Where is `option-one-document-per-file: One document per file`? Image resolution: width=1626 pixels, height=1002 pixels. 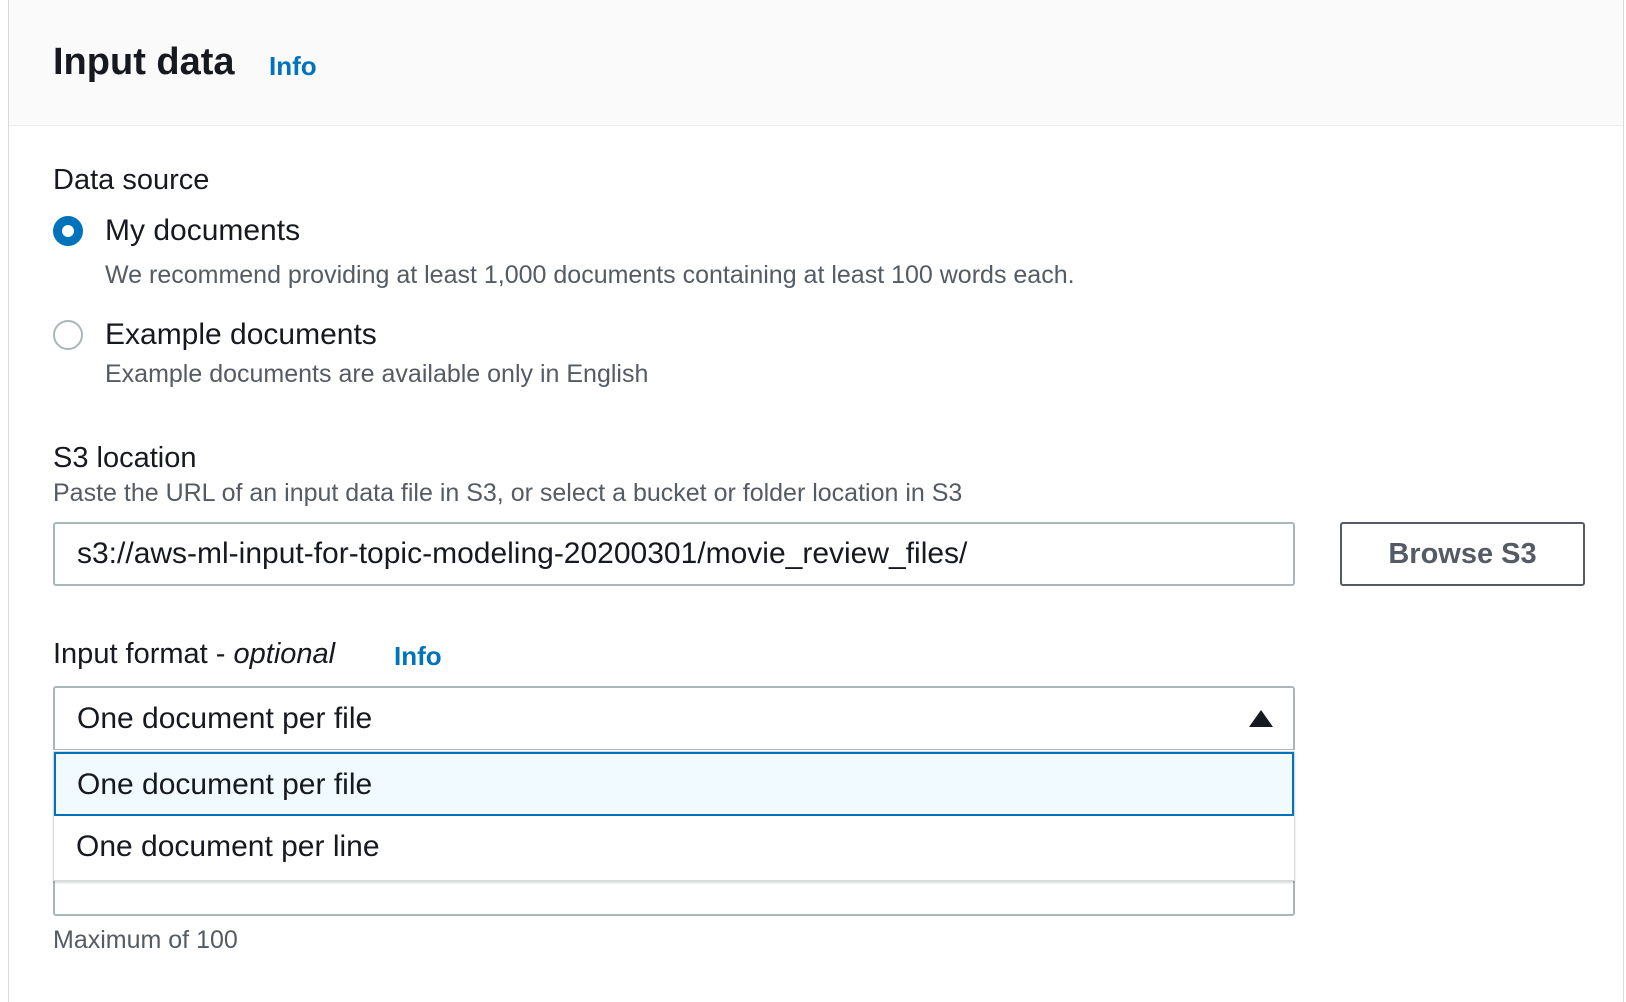 option-one-document-per-file: One document per file is located at coordinates (674, 784).